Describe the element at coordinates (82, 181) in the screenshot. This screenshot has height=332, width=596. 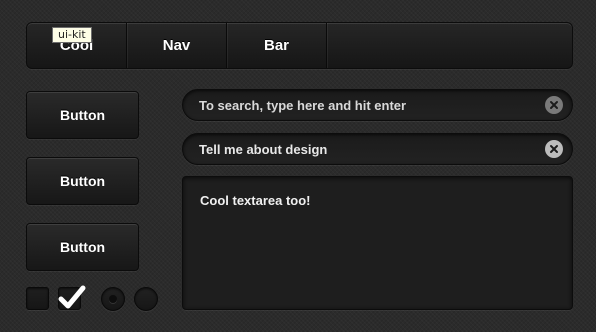
I see `button-2: Button` at that location.